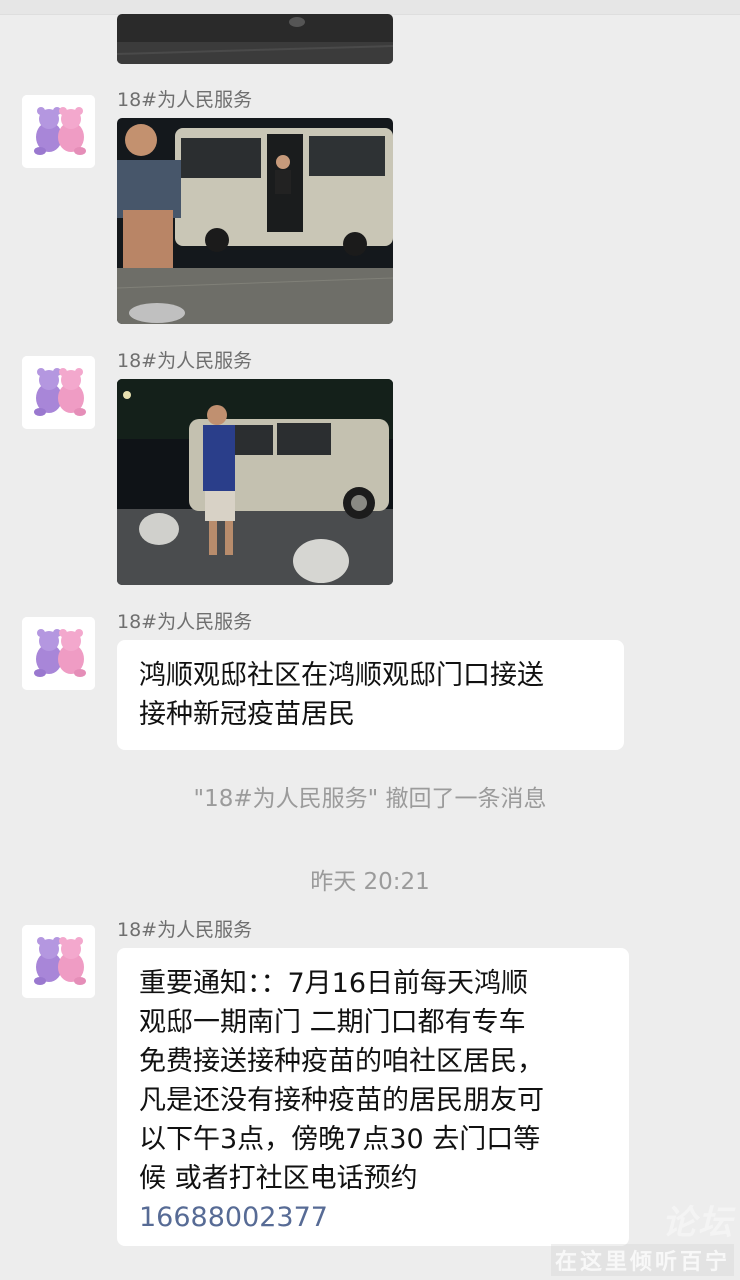 Image resolution: width=740 pixels, height=1280 pixels. Describe the element at coordinates (334, 983) in the screenshot. I see `message-text-line: 重要通知：：7月16日前每天鸿顺` at that location.